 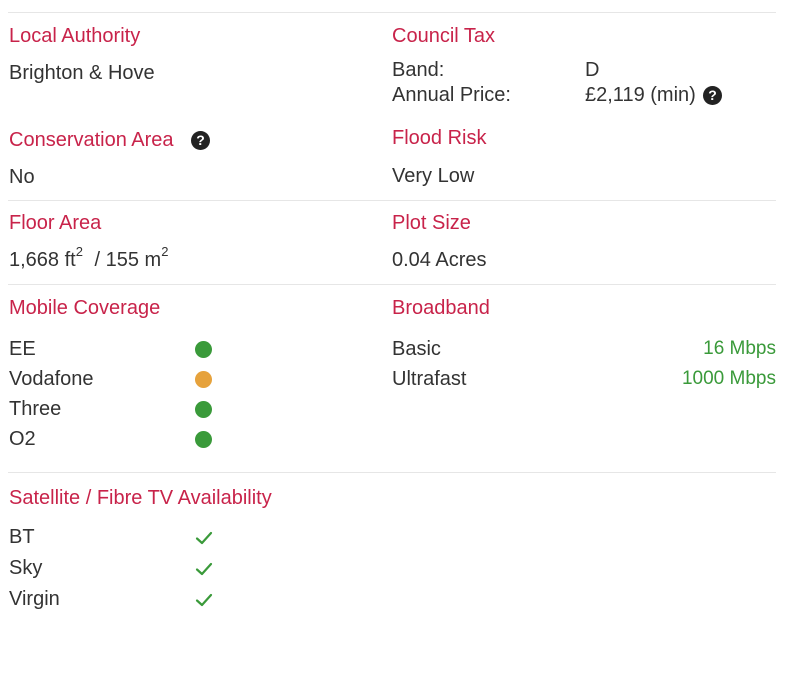 I want to click on broadband-speed: 1000 Mbps, so click(x=728, y=378).